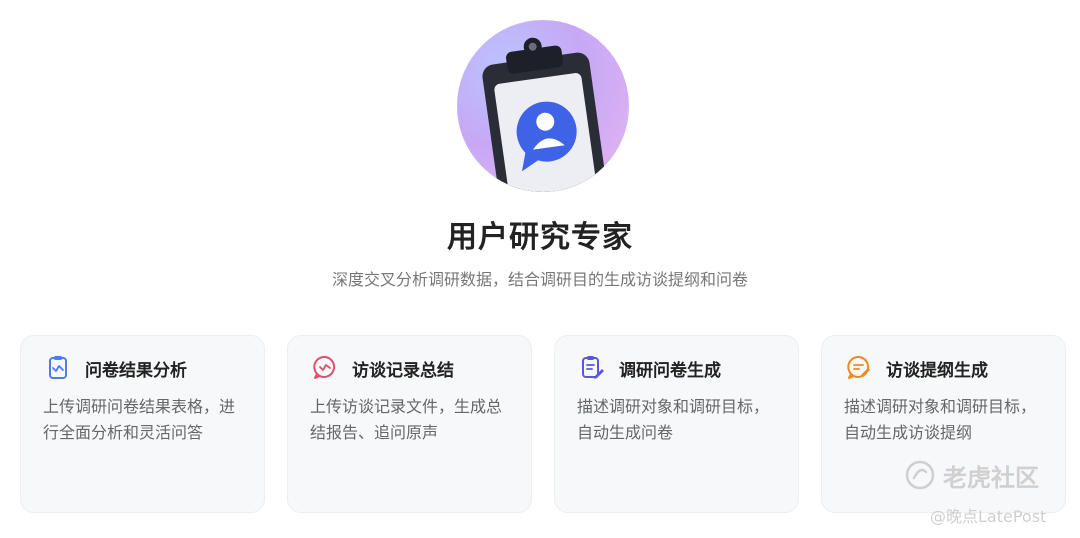  What do you see at coordinates (139, 419) in the screenshot?
I see `card-description: 上传调研问卷结果表格，进行全面分析和灵活问答` at bounding box center [139, 419].